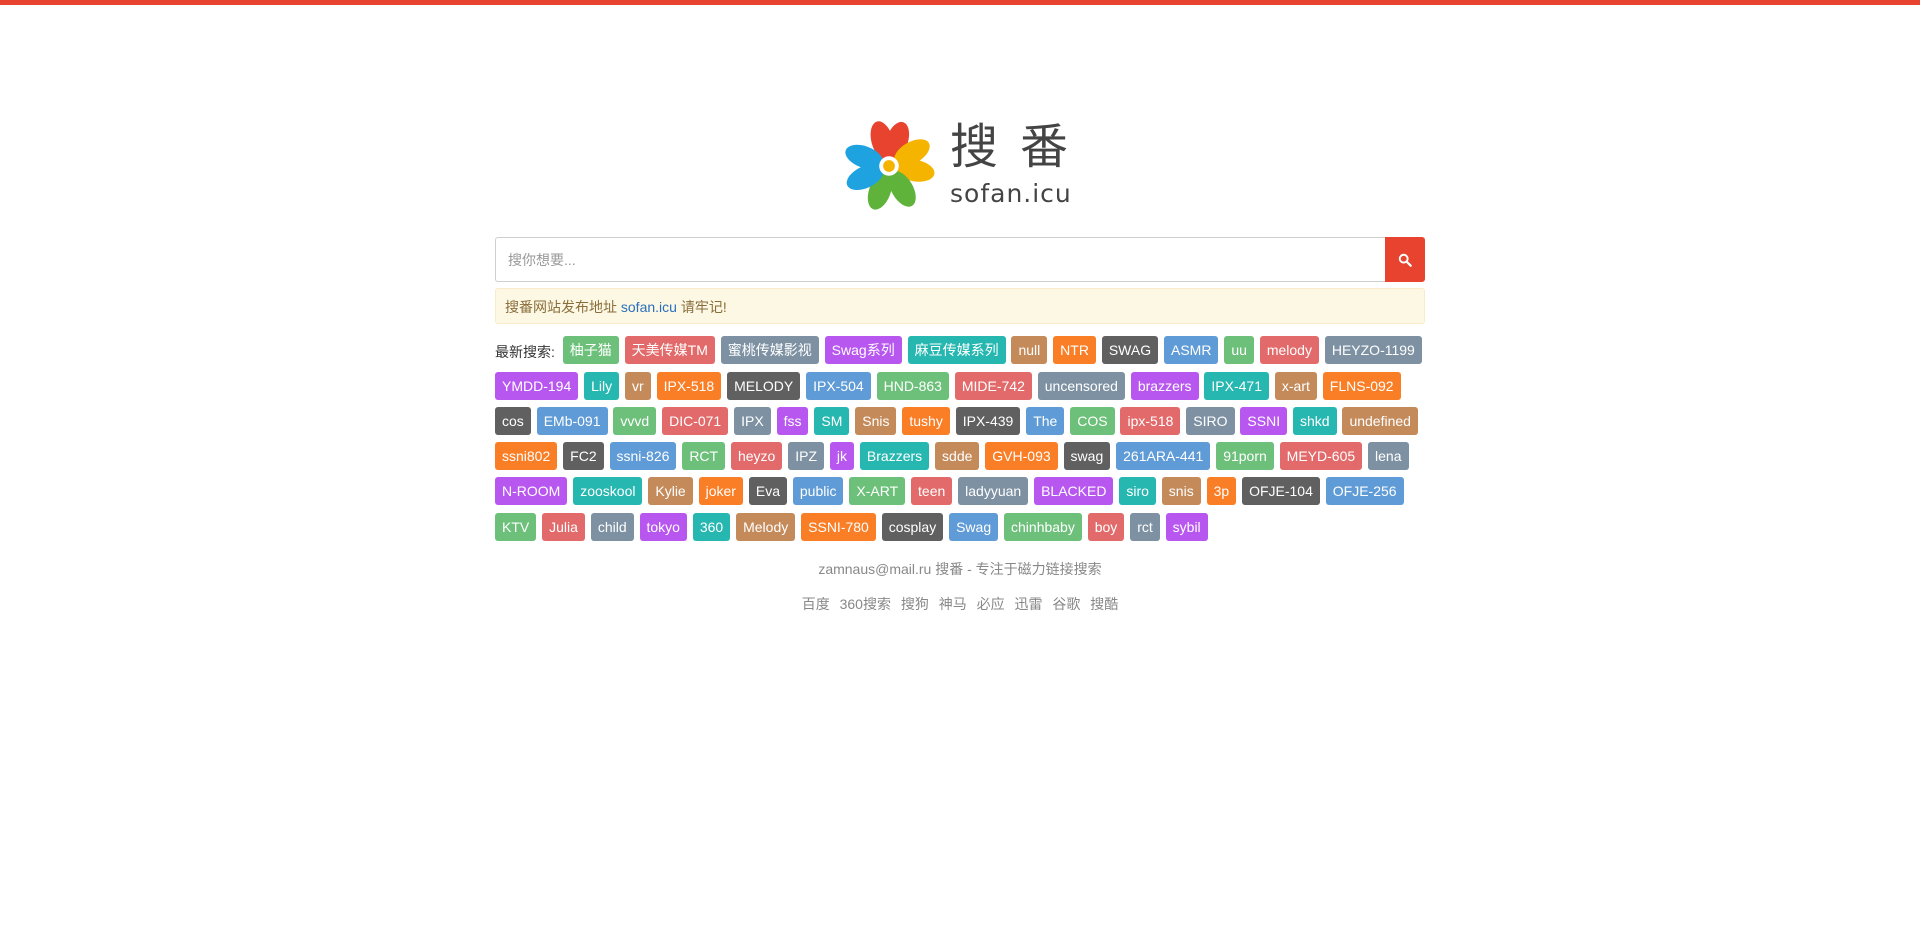  What do you see at coordinates (513, 420) in the screenshot?
I see `search-tag: cos` at bounding box center [513, 420].